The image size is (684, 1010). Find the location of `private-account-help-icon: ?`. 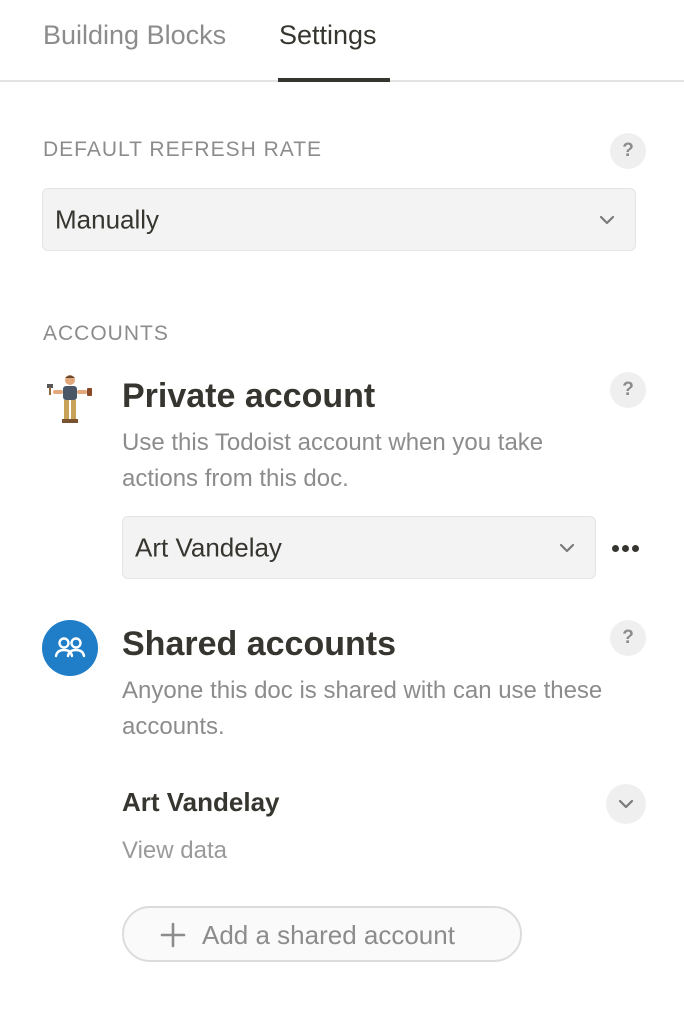

private-account-help-icon: ? is located at coordinates (628, 390).